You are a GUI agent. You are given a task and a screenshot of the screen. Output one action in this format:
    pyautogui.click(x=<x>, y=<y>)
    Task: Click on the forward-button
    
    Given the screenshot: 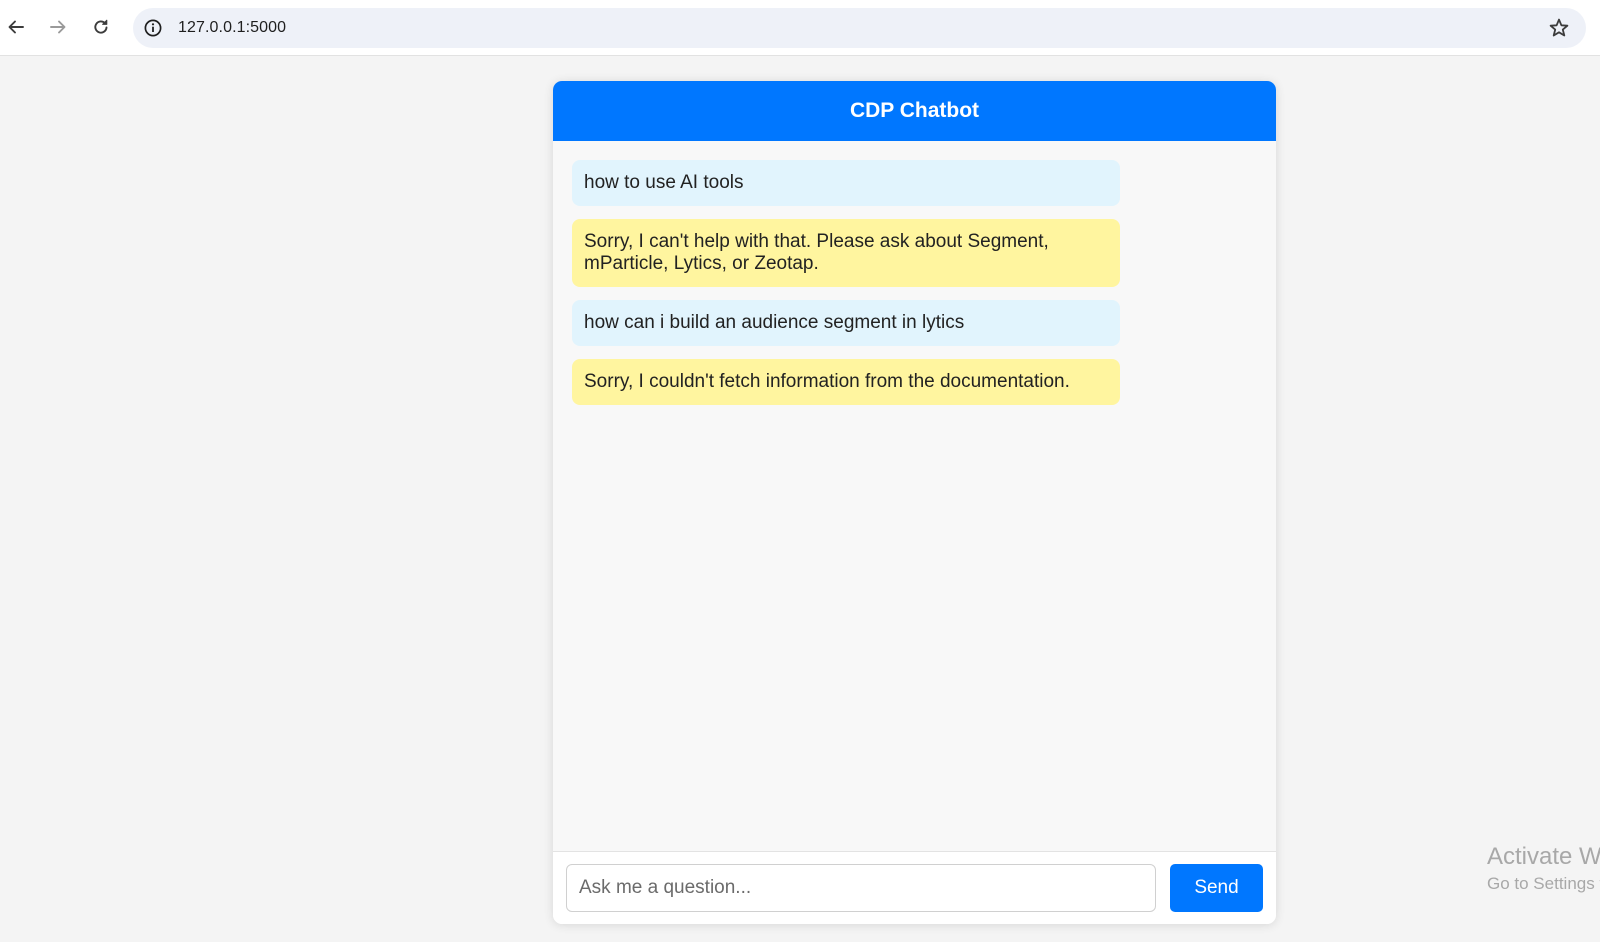 What is the action you would take?
    pyautogui.click(x=58, y=27)
    